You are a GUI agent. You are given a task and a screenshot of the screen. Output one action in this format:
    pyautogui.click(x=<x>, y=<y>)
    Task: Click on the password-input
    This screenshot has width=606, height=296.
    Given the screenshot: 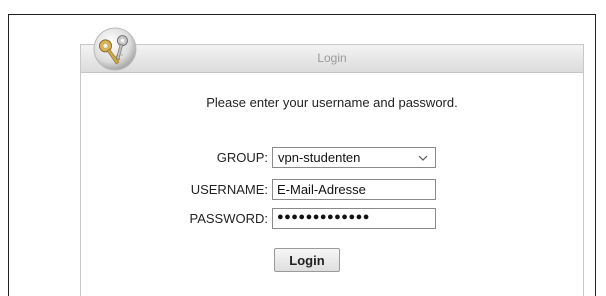 What is the action you would take?
    pyautogui.click(x=354, y=218)
    